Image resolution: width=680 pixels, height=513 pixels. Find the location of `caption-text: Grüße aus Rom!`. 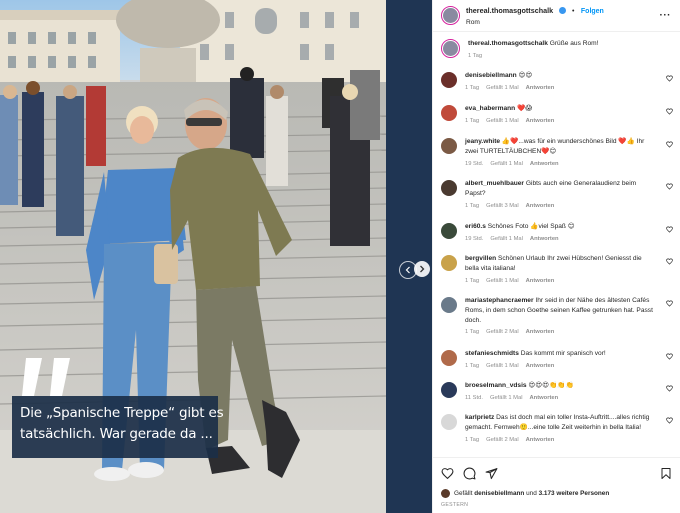

caption-text: Grüße aus Rom! is located at coordinates (574, 43).